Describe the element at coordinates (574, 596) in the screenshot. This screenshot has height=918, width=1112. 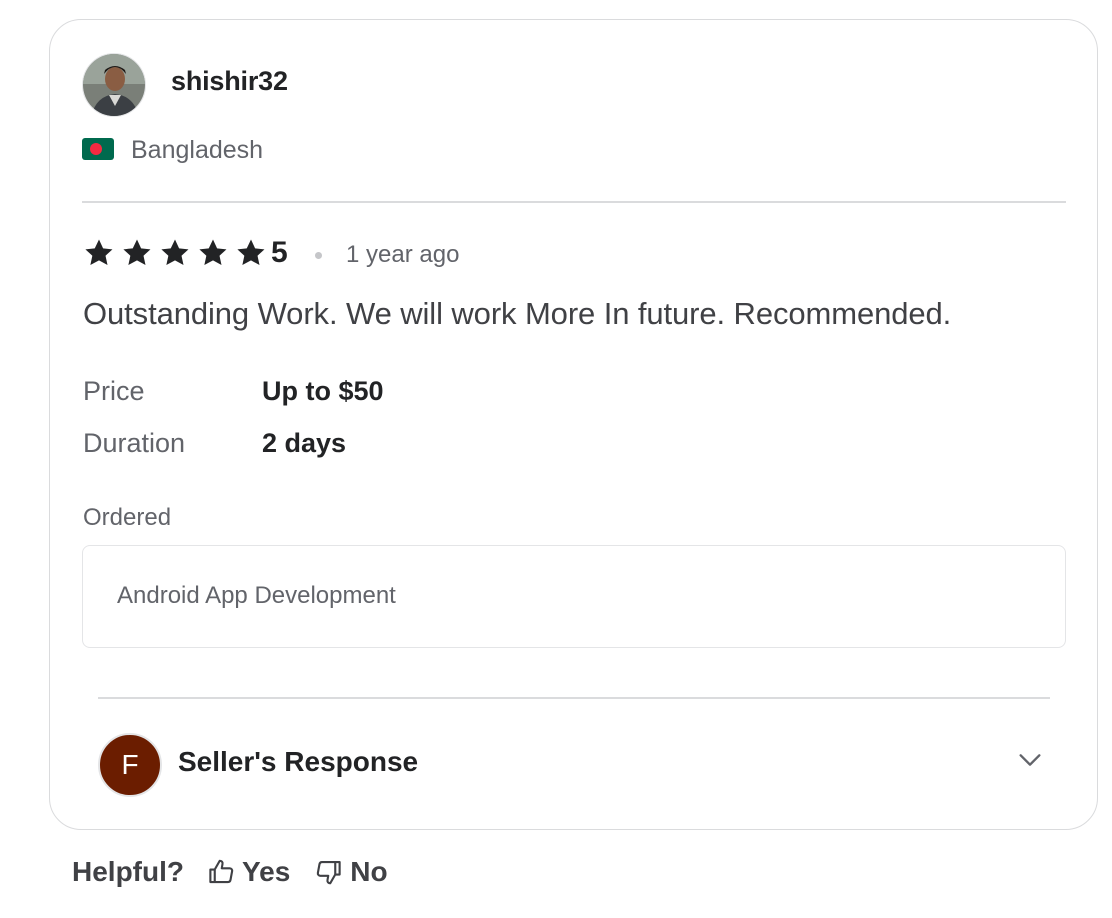
I see `ordered-item-box: Android App Development` at that location.